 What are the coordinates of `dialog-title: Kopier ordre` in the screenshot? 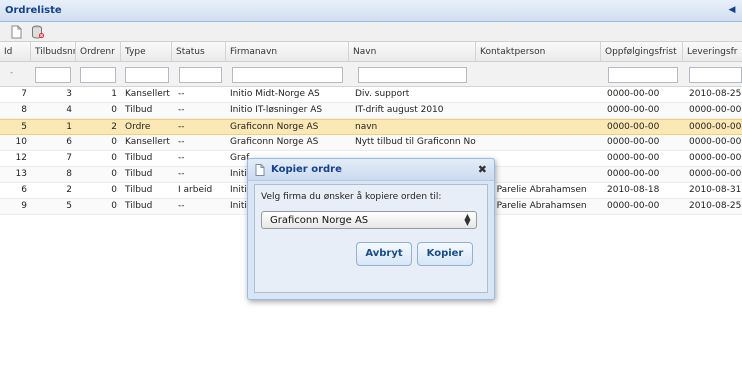 It's located at (306, 169).